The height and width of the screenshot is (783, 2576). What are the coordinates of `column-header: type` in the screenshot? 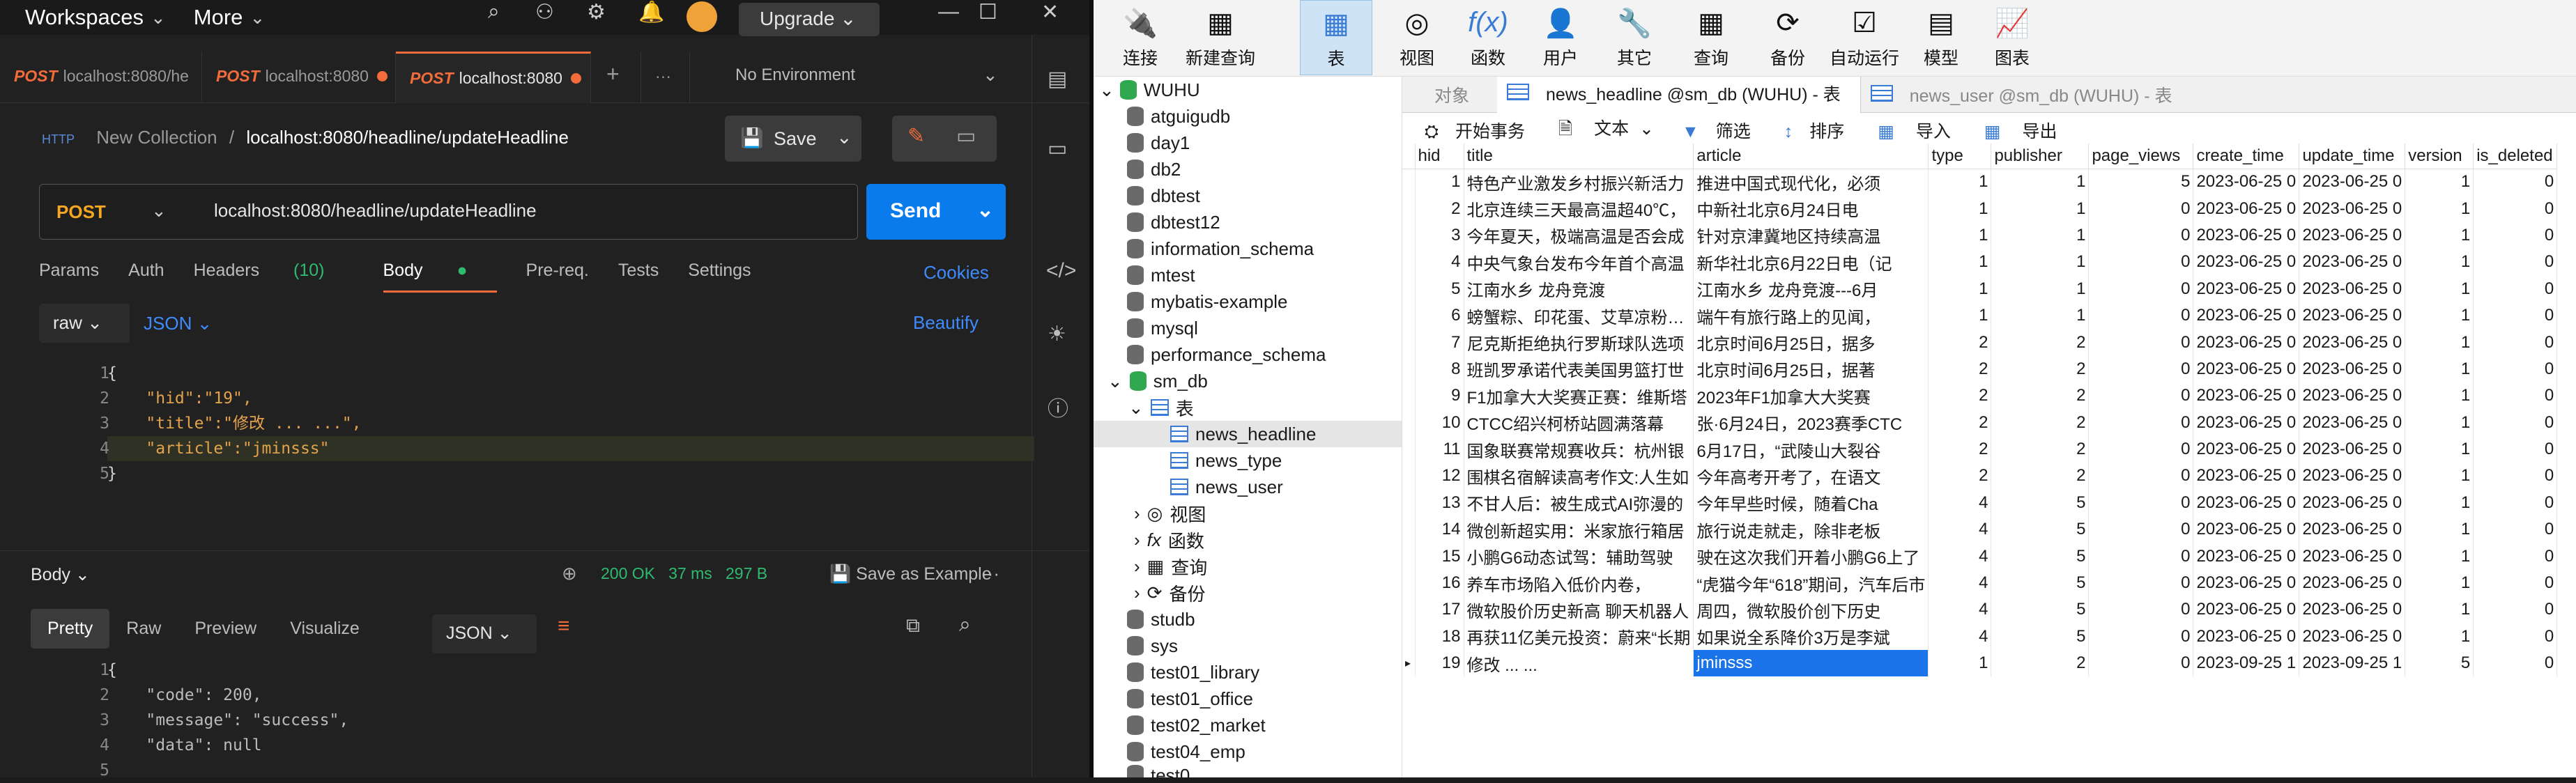 It's located at (1960, 156).